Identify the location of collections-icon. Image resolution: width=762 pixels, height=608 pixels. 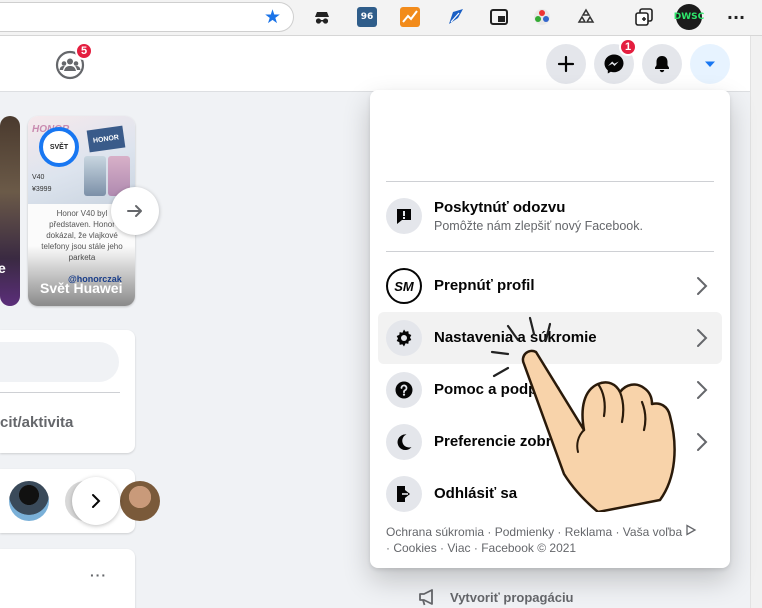
(644, 17).